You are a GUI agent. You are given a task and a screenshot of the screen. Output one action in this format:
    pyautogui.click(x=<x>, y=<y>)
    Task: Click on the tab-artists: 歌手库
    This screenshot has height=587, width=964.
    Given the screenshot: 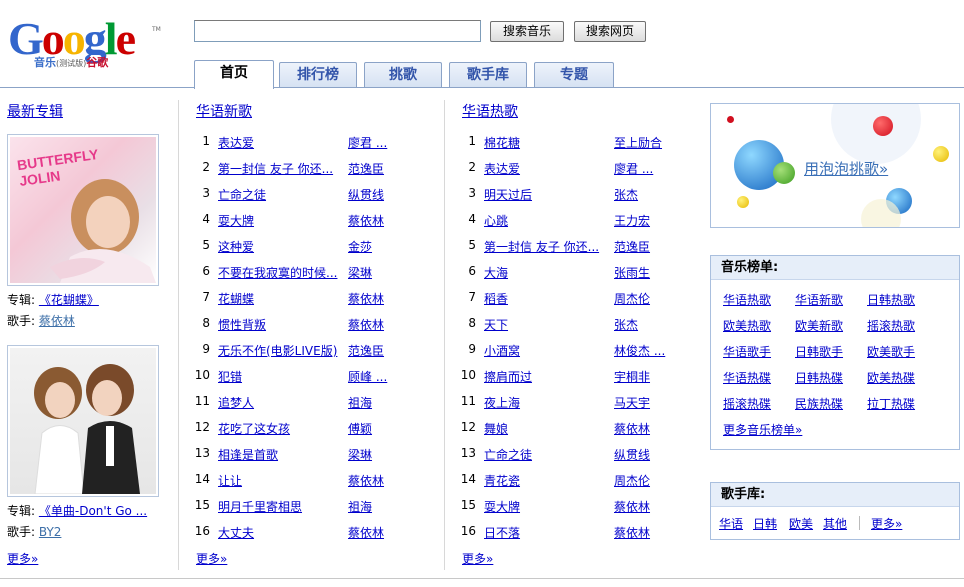 What is the action you would take?
    pyautogui.click(x=488, y=75)
    